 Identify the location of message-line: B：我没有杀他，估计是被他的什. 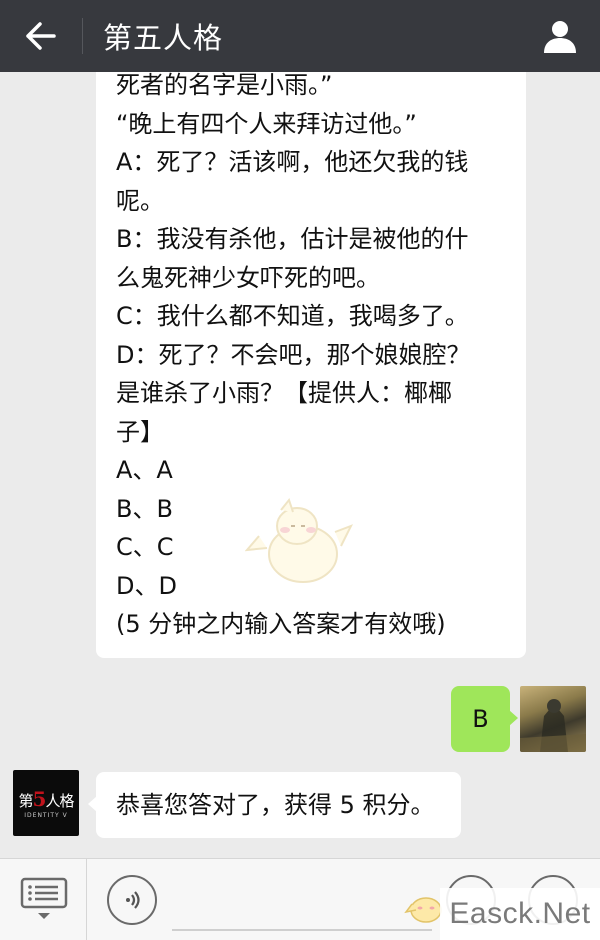
(292, 239).